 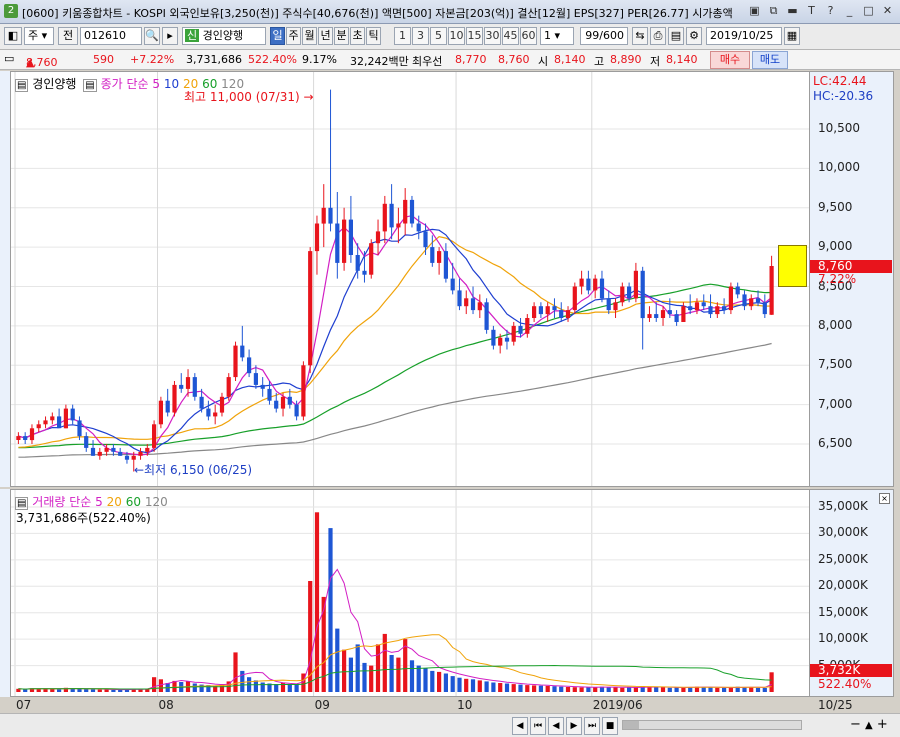 What do you see at coordinates (811, 11) in the screenshot?
I see `font-icon: T` at bounding box center [811, 11].